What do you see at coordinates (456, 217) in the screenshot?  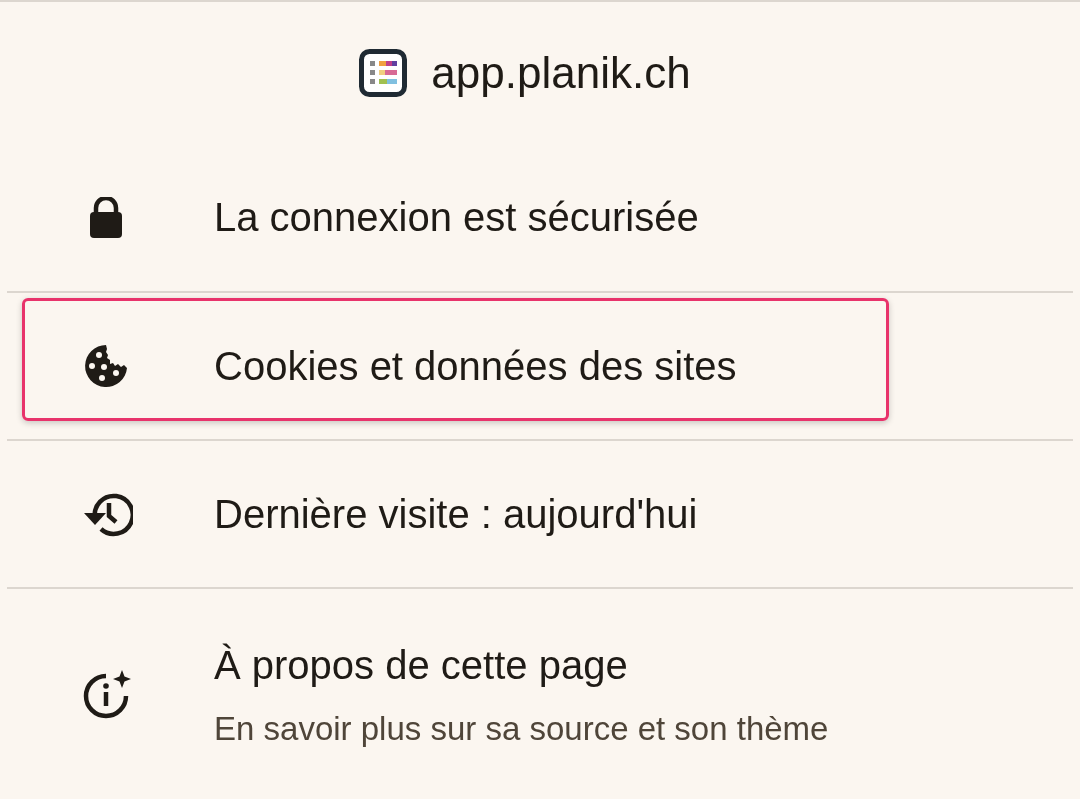 I see `item-title: La connexion est sécurisée` at bounding box center [456, 217].